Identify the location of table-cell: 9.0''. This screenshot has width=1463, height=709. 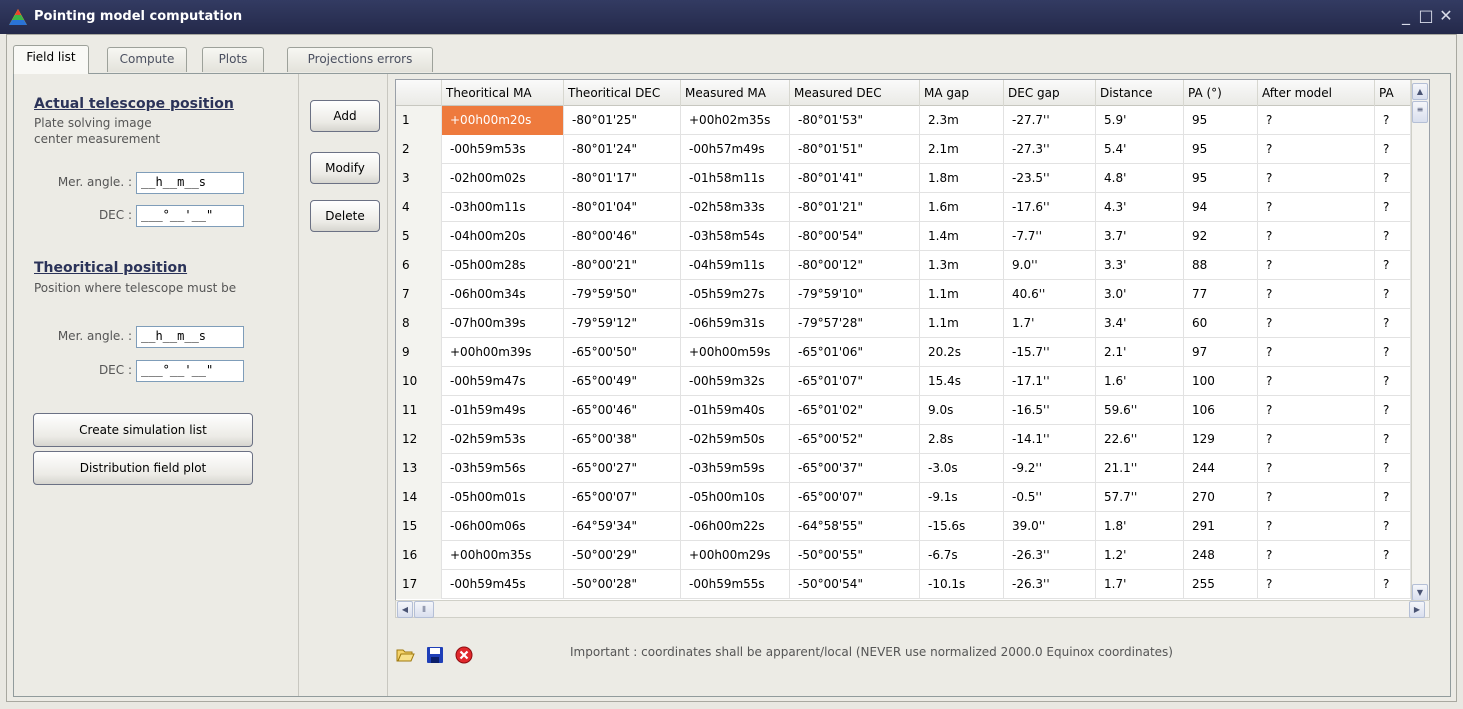
(1050, 265).